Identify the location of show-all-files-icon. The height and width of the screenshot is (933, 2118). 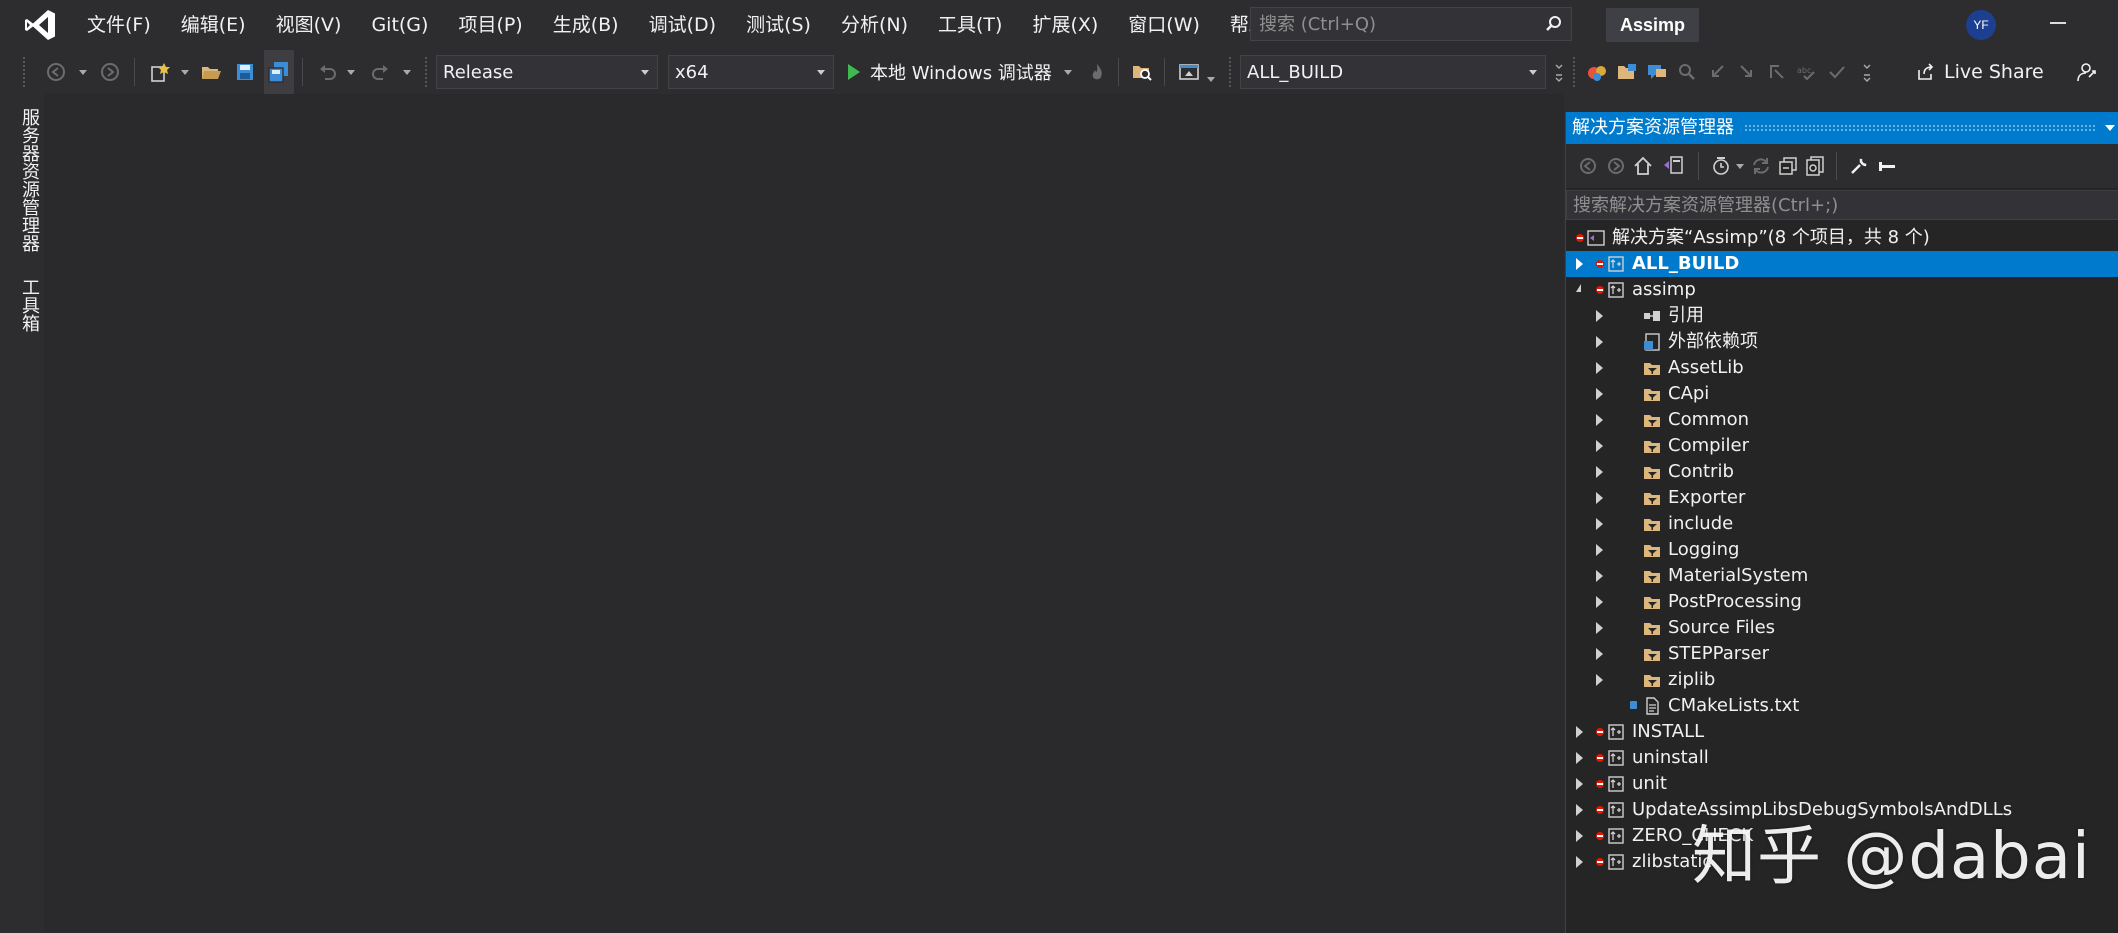
(1815, 166).